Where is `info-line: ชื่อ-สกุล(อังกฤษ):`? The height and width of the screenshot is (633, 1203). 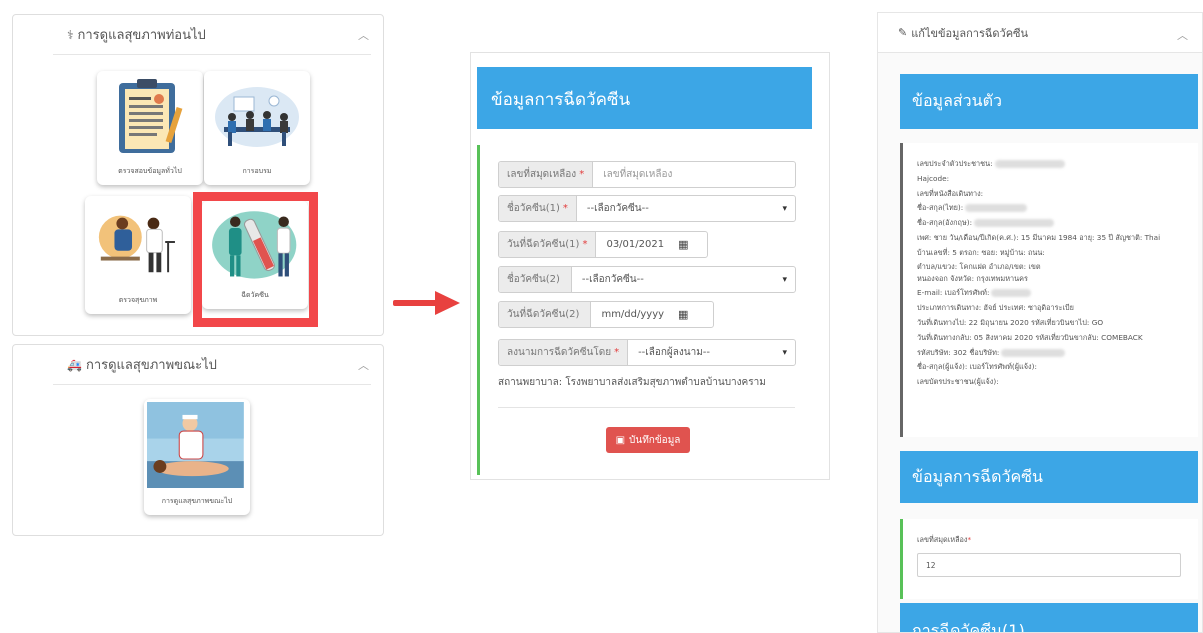 info-line: ชื่อ-สกุล(อังกฤษ): is located at coordinates (1057, 223).